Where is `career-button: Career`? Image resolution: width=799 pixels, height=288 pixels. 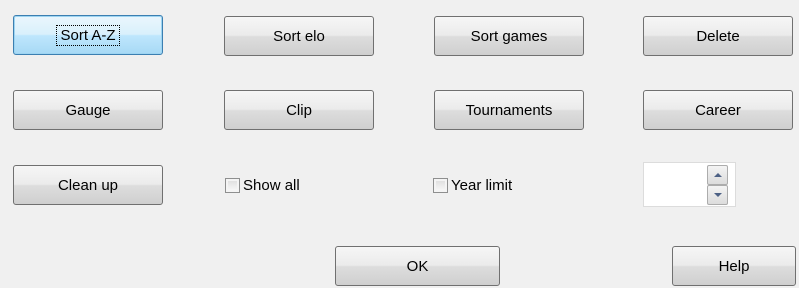
career-button: Career is located at coordinates (718, 110).